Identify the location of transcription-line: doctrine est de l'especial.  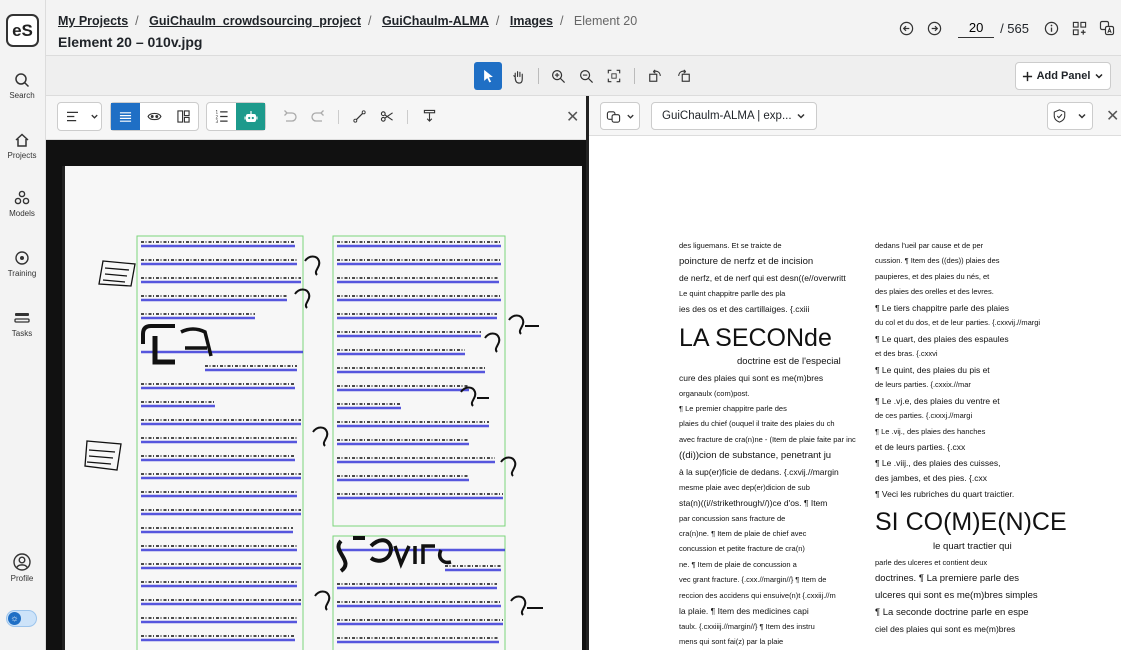
(767, 362).